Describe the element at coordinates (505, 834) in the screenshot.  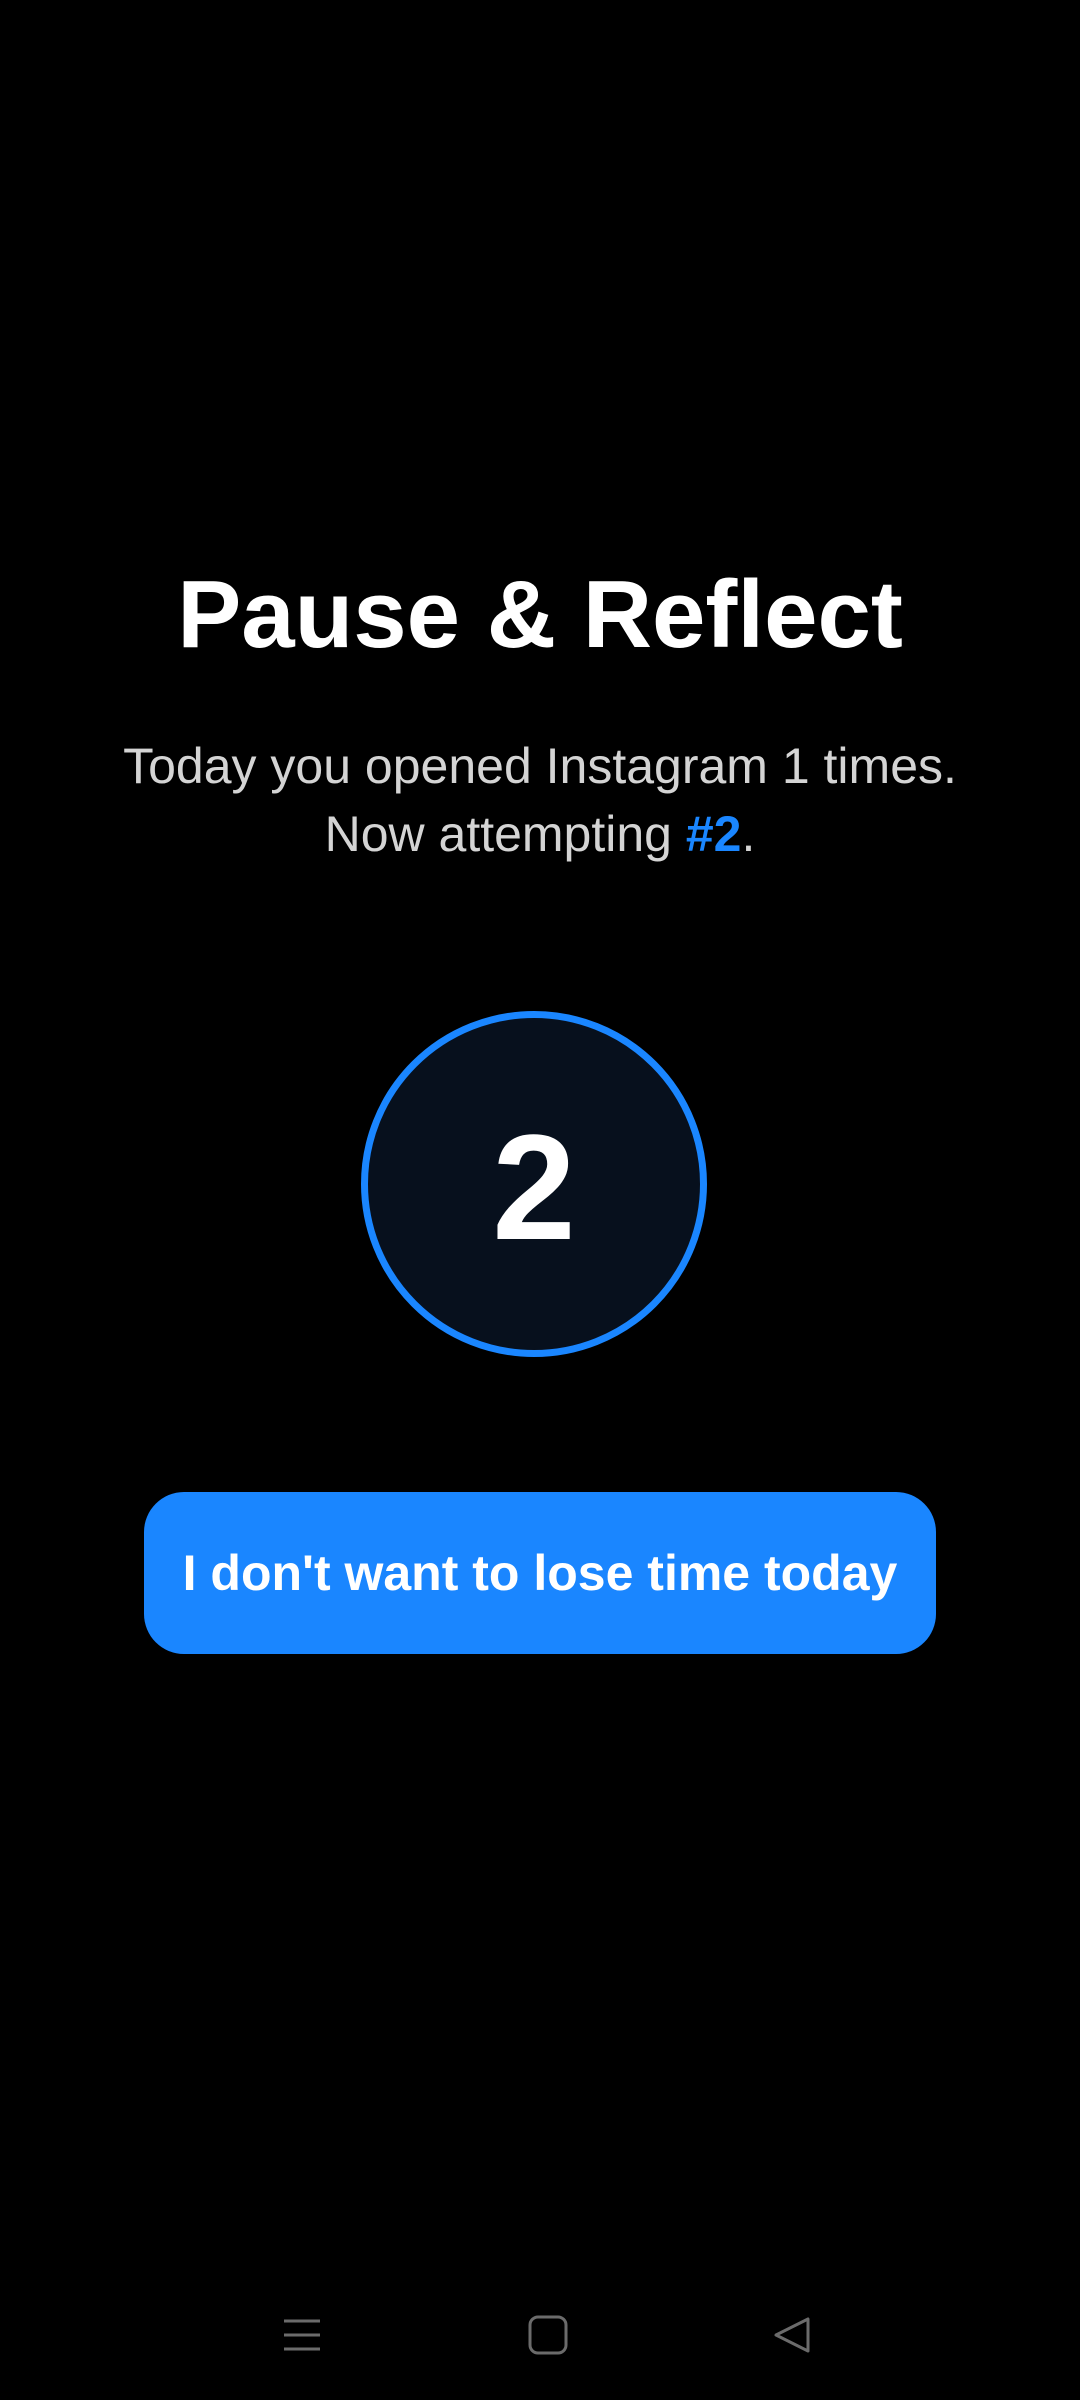
I see `attempt-prefix: Now attempting` at that location.